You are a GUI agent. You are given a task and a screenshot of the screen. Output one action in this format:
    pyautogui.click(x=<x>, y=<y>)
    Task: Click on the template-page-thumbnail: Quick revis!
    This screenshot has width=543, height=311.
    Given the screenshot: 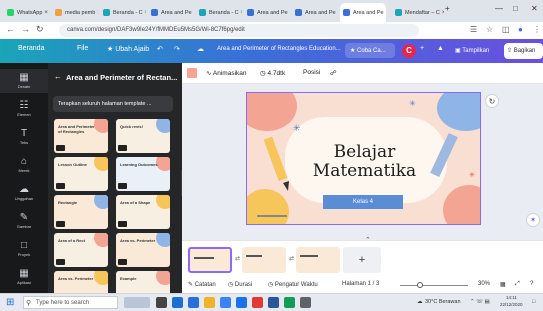 What is the action you would take?
    pyautogui.click(x=143, y=136)
    